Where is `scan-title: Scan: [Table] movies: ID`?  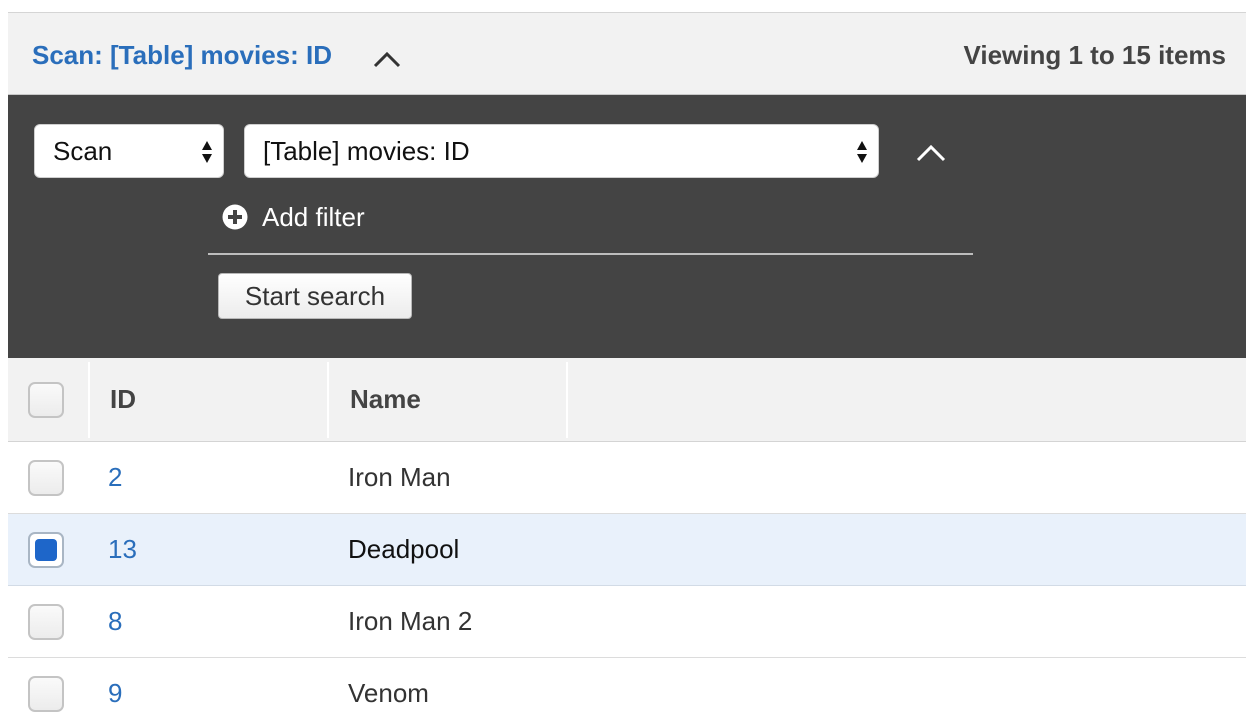
scan-title: Scan: [Table] movies: ID is located at coordinates (182, 55).